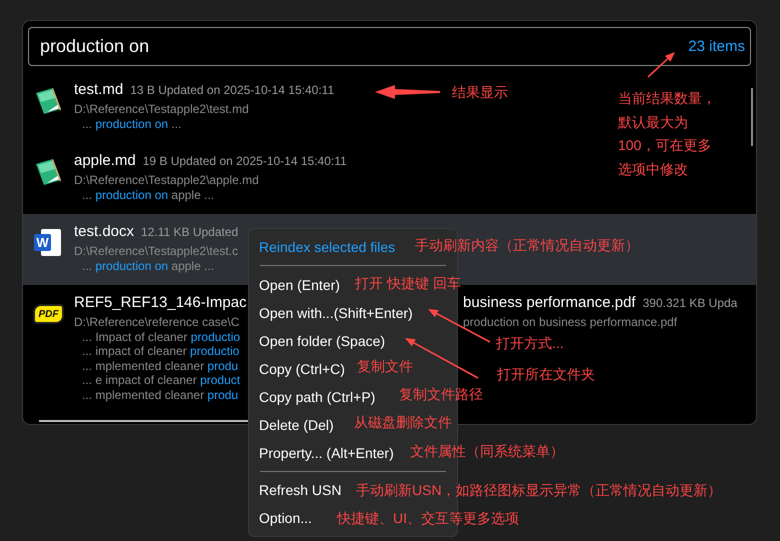  What do you see at coordinates (570, 322) in the screenshot?
I see `file-path: production on business performance.pdf` at bounding box center [570, 322].